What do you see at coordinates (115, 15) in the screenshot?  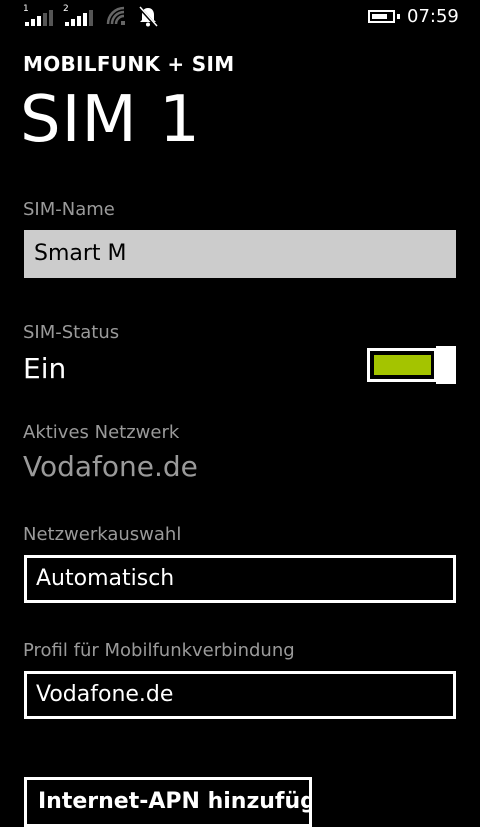 I see `wifi-icon` at bounding box center [115, 15].